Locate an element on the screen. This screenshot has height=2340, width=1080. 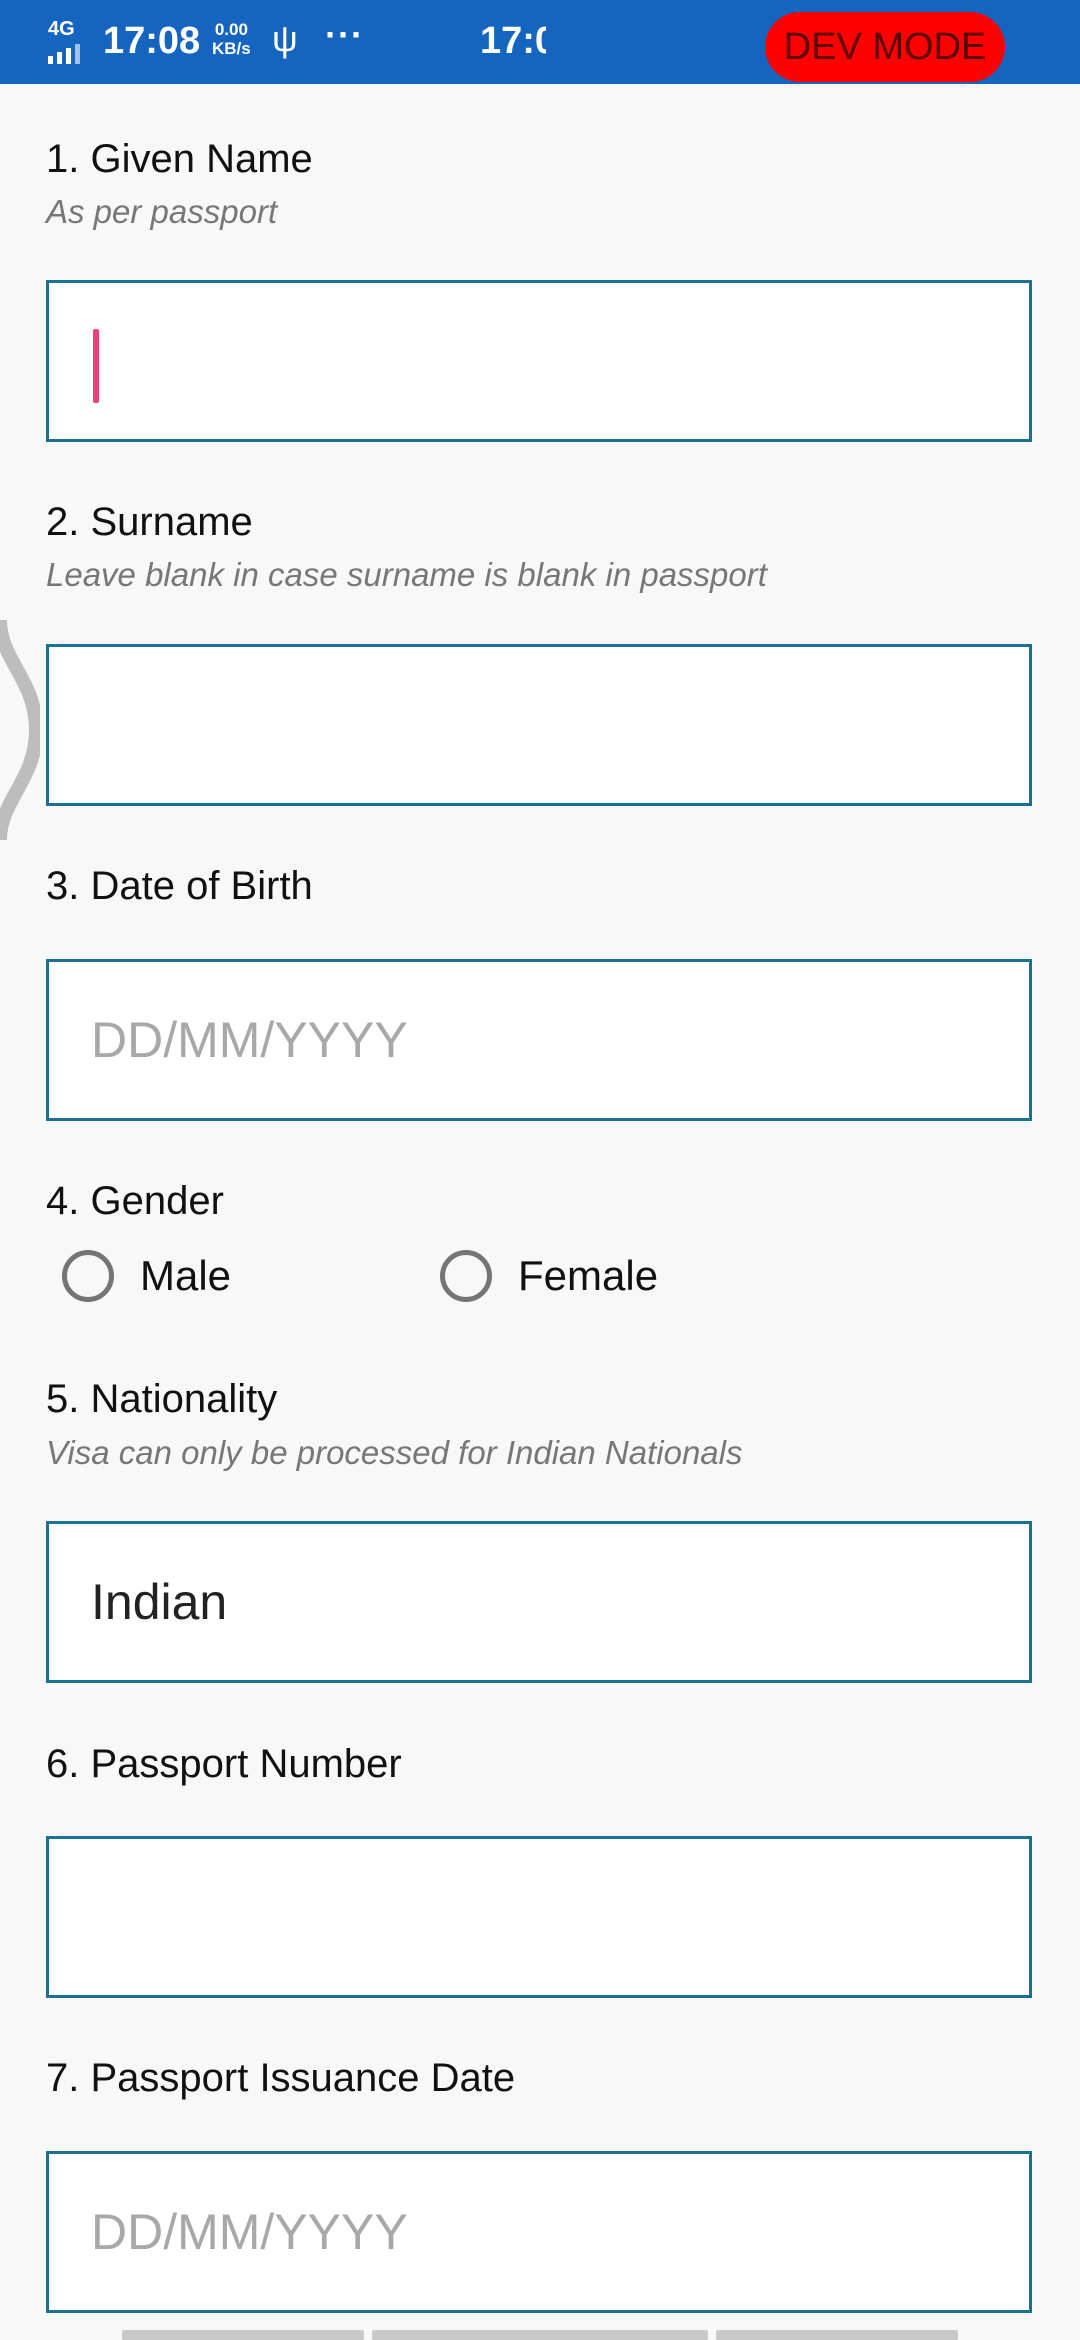
passport-issuance-date-input is located at coordinates (539, 2232).